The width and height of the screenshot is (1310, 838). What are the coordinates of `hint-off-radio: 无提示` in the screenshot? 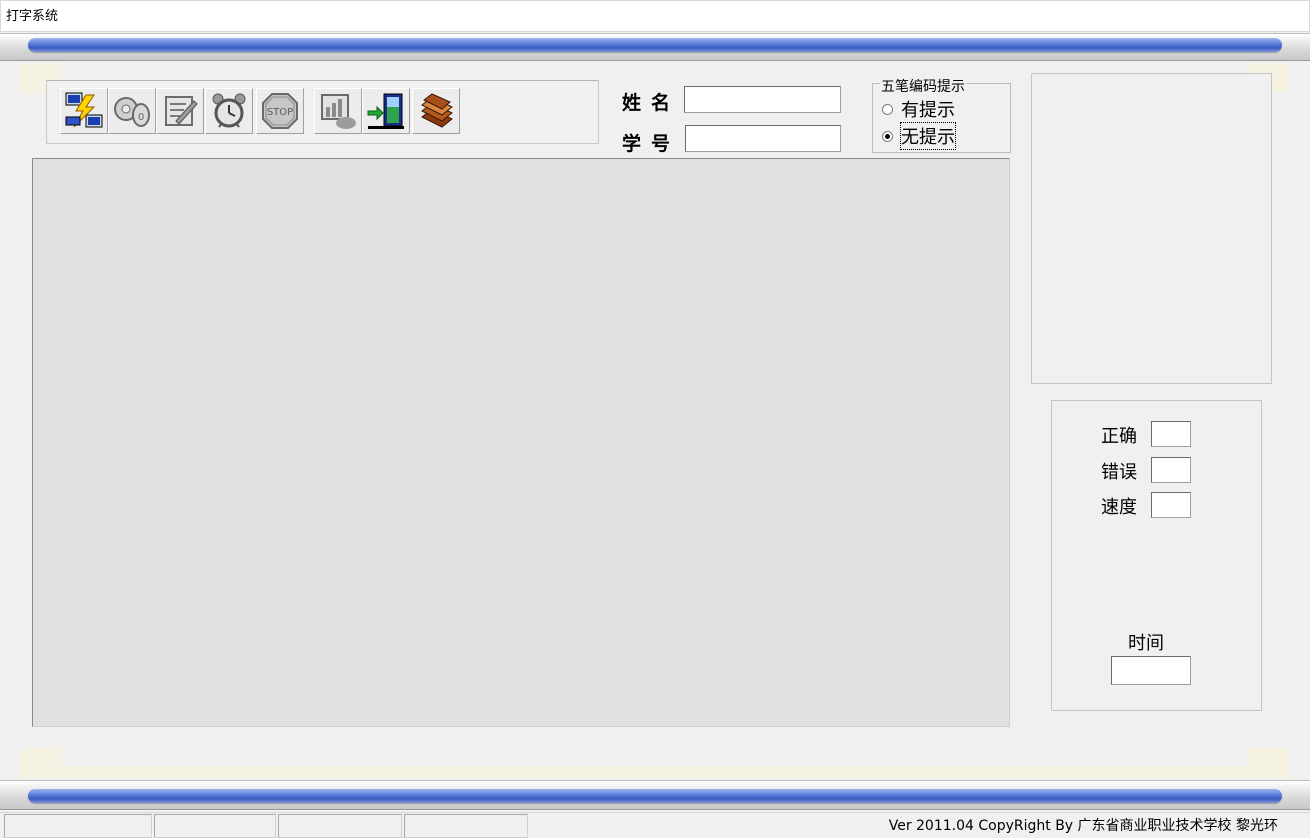 It's located at (919, 136).